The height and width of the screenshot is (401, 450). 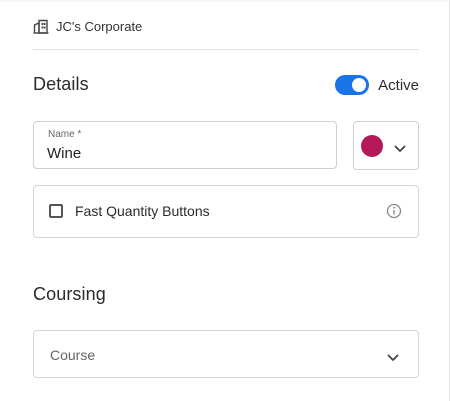 I want to click on active-switch, so click(x=352, y=85).